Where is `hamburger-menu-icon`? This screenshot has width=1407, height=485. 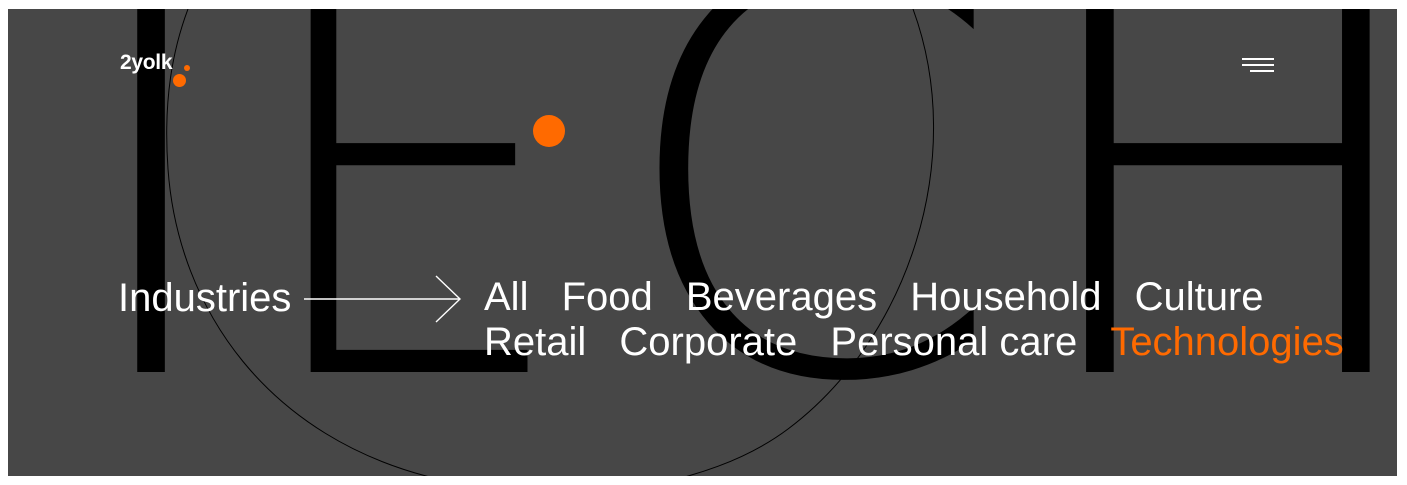
hamburger-menu-icon is located at coordinates (1256, 66).